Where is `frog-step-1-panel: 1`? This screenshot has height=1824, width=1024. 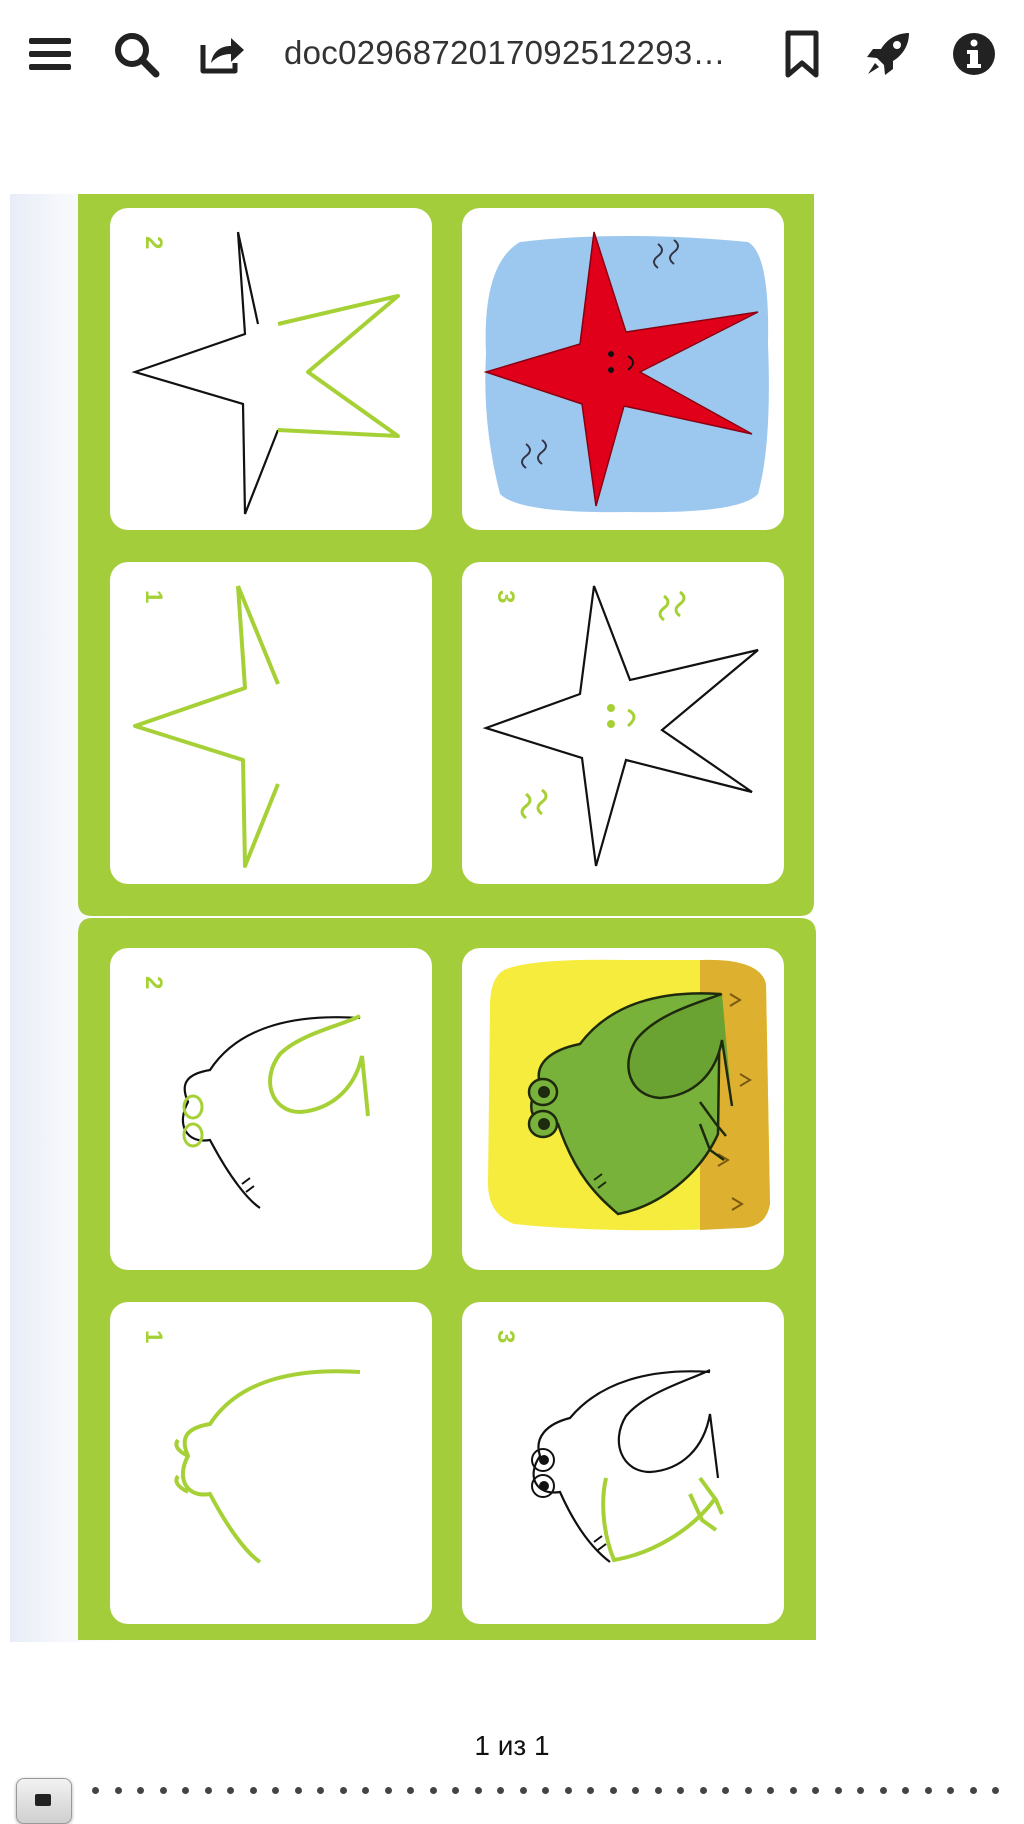
frog-step-1-panel: 1 is located at coordinates (271, 1463).